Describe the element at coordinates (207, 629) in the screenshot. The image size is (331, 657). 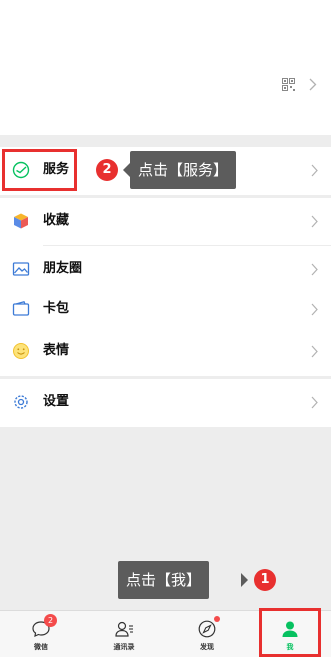
I see `compass-icon` at that location.